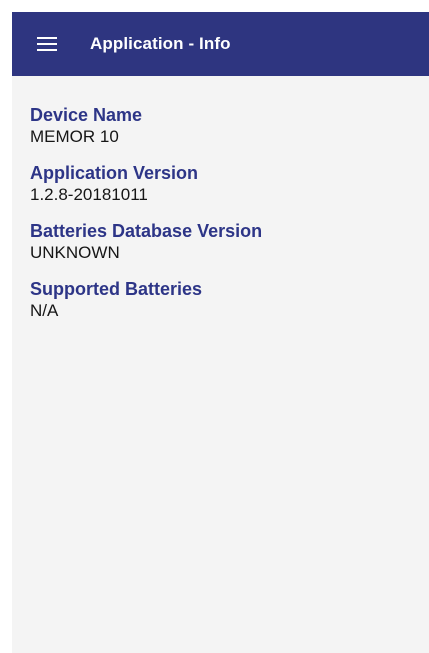 This screenshot has height=653, width=429. Describe the element at coordinates (89, 194) in the screenshot. I see `application-version-value: 1.2.8-20181011` at that location.